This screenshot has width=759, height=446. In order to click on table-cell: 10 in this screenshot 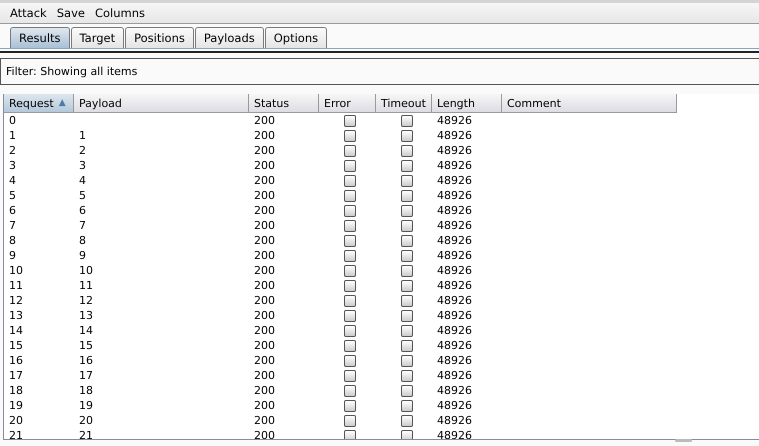, I will do `click(86, 270)`.